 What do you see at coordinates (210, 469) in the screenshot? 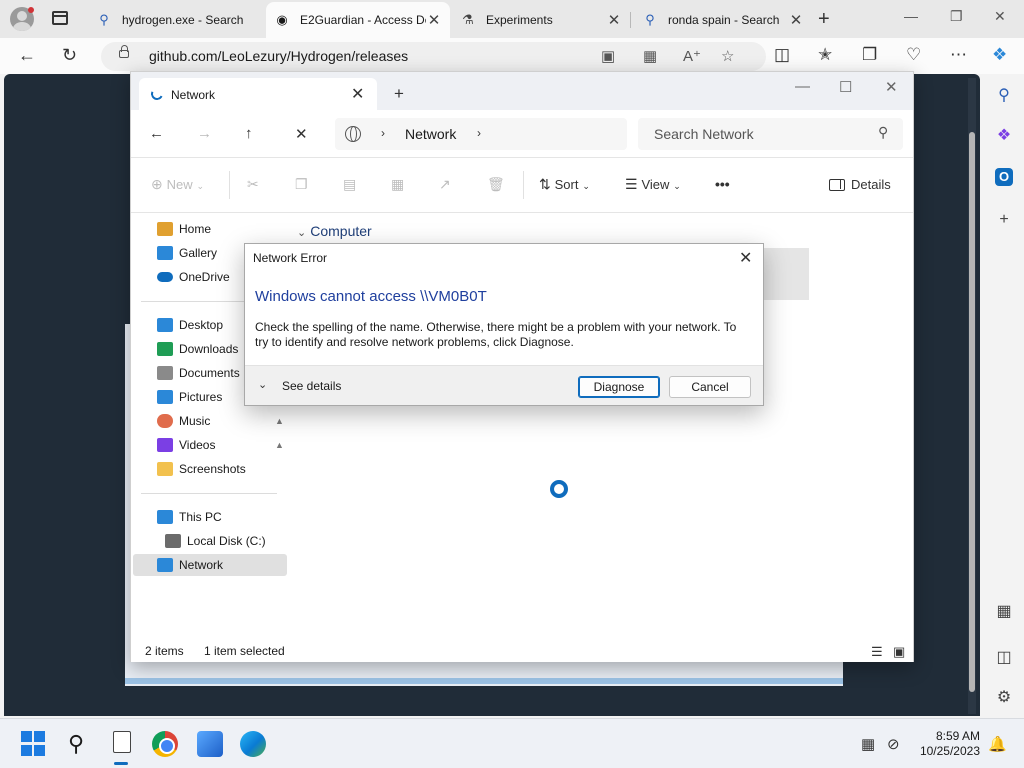
I see `sidebar-item-screenshots: Screenshots` at bounding box center [210, 469].